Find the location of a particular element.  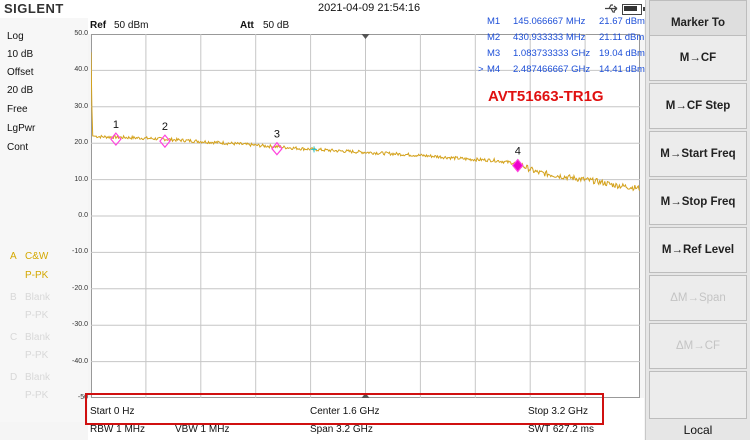

trace-a-letter: A is located at coordinates (13, 256).